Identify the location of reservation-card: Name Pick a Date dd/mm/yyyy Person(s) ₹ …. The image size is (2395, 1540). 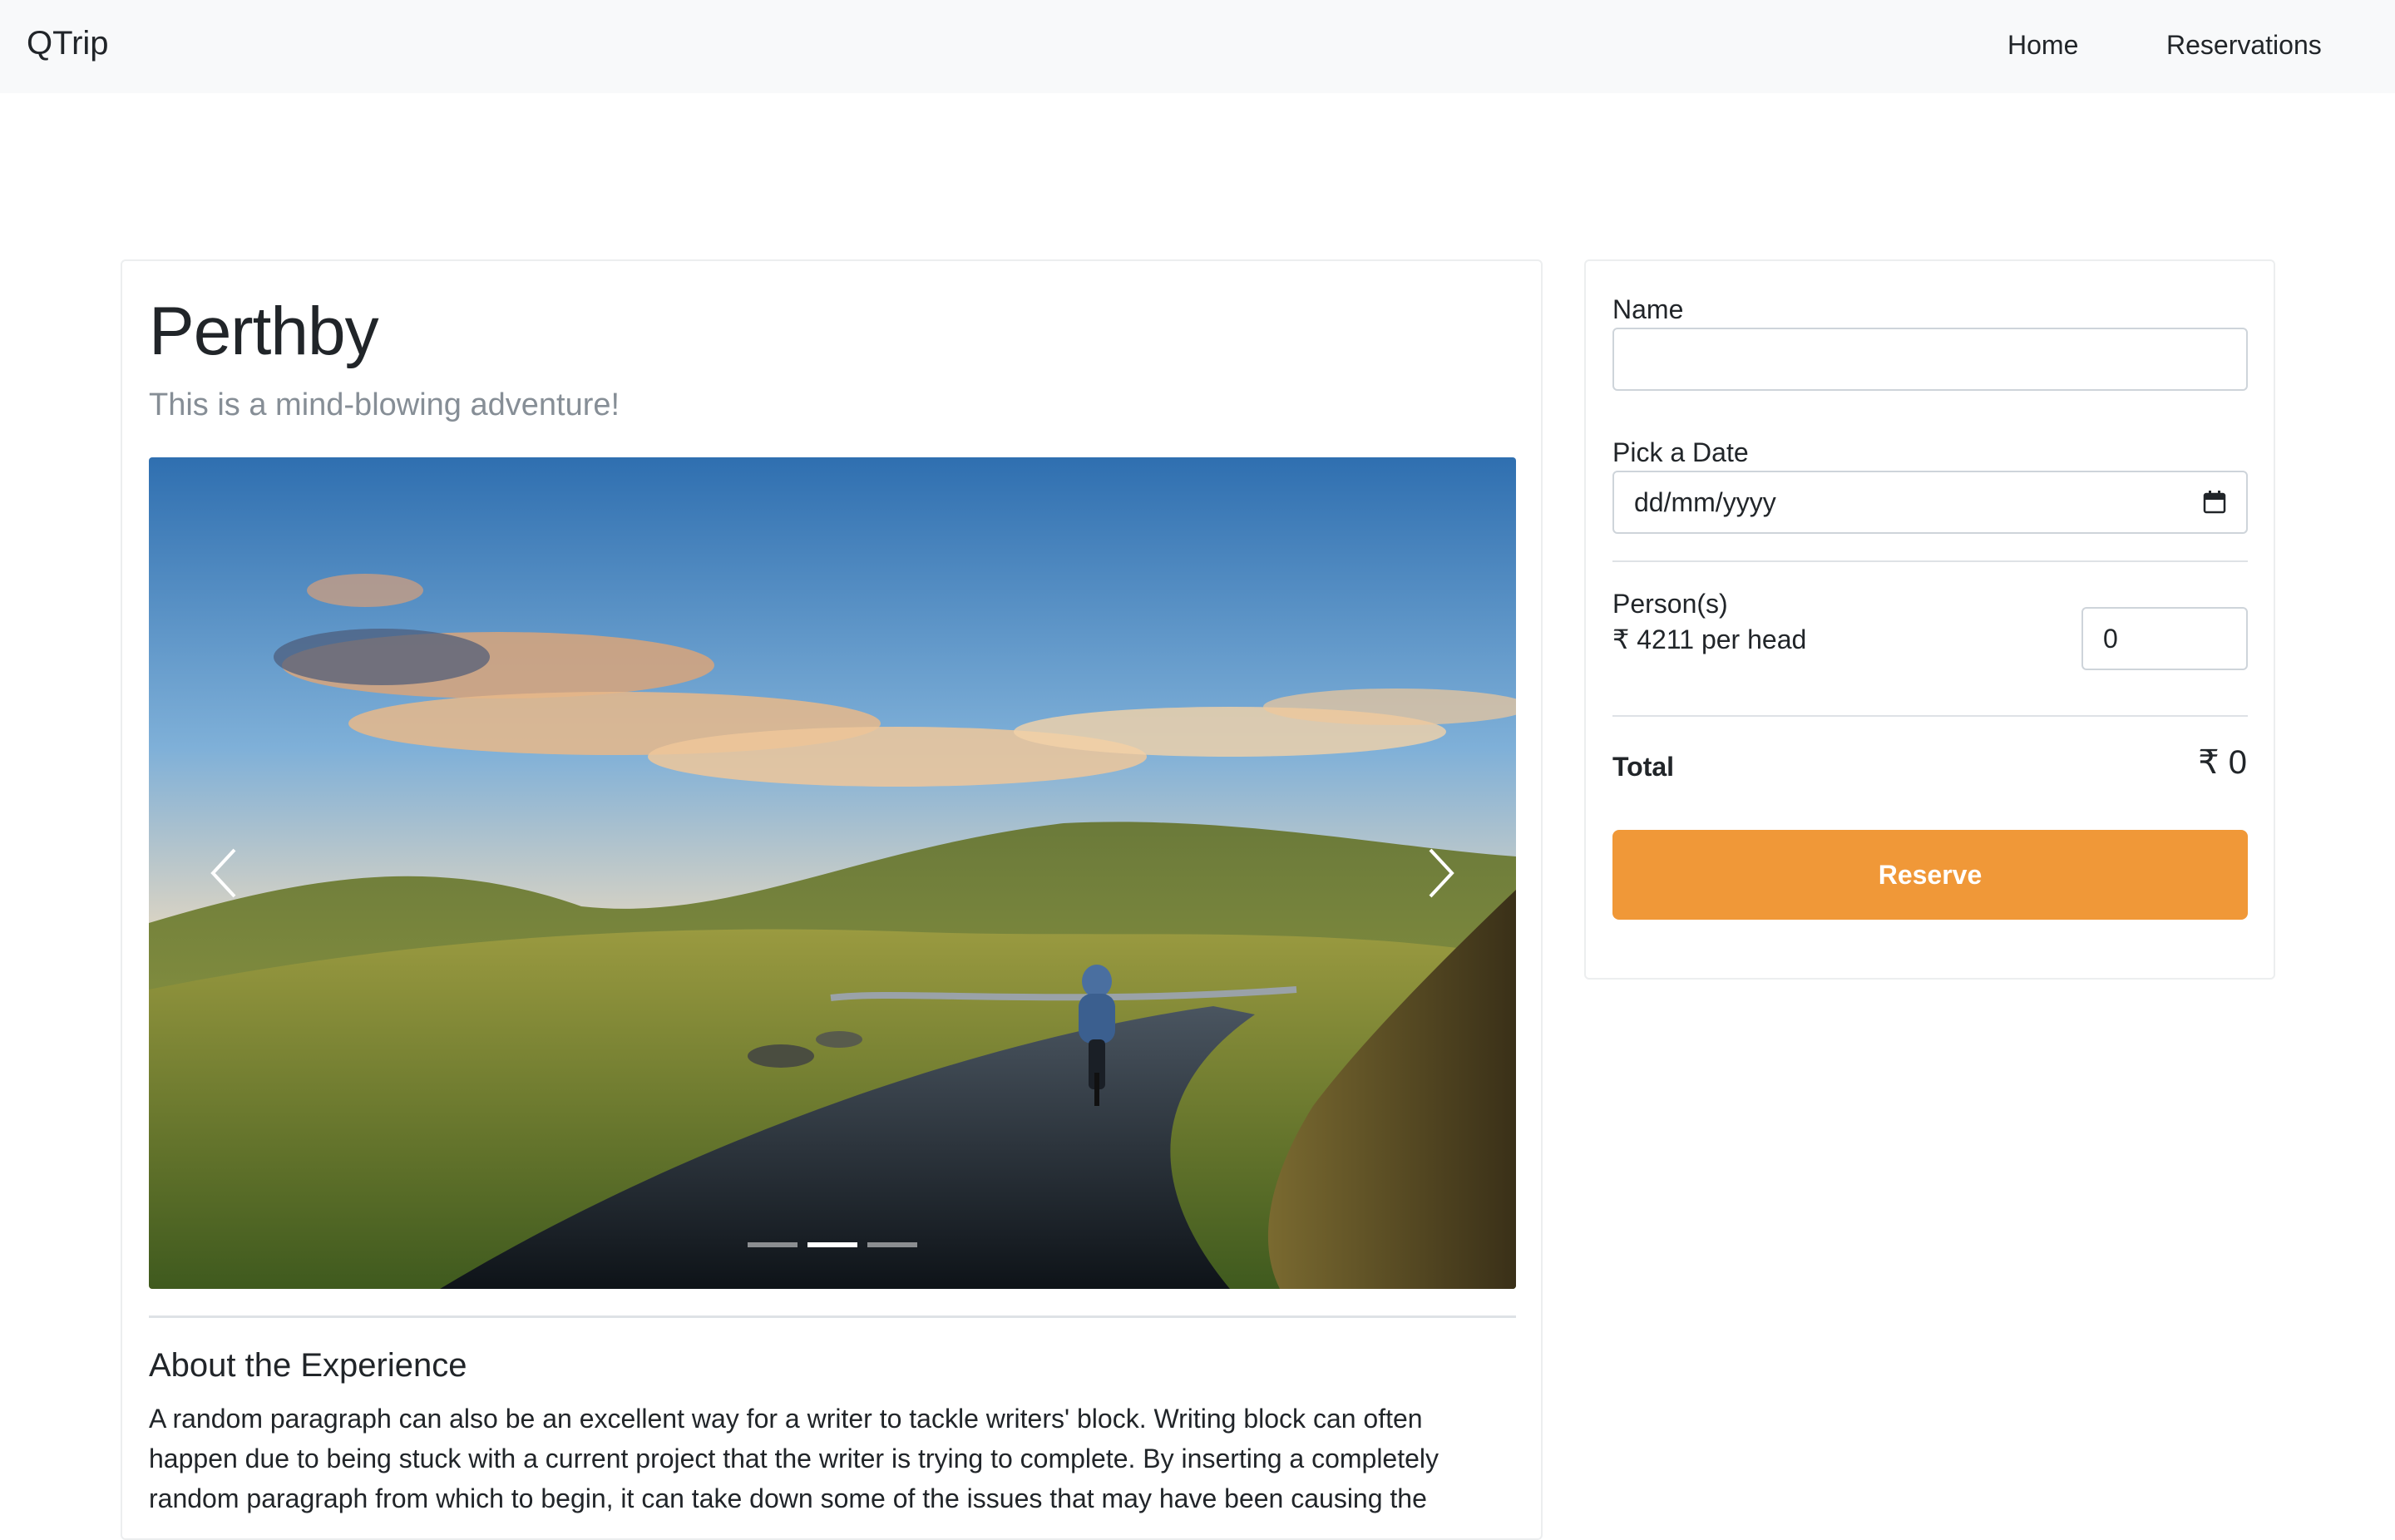
(1929, 619).